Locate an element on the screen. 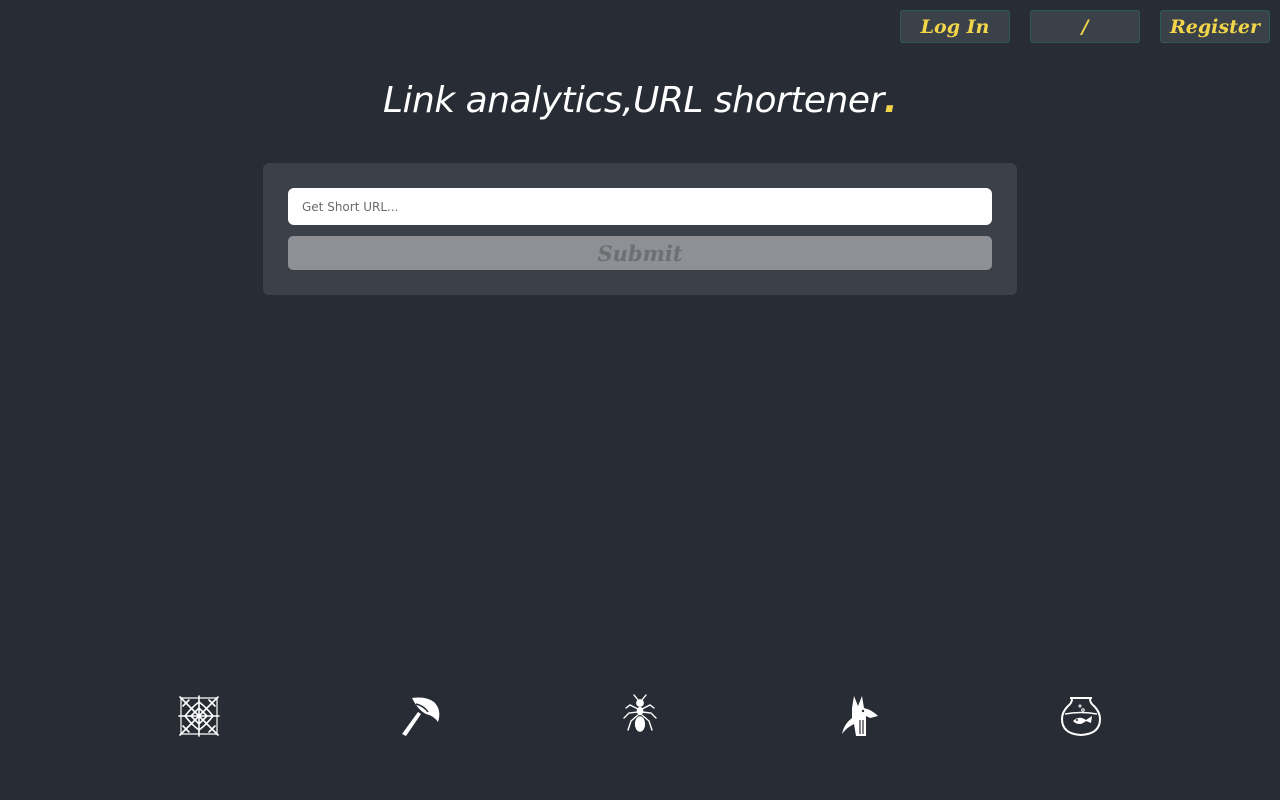 Image resolution: width=1280 pixels, height=800 pixels. spider-web-icon is located at coordinates (199, 716).